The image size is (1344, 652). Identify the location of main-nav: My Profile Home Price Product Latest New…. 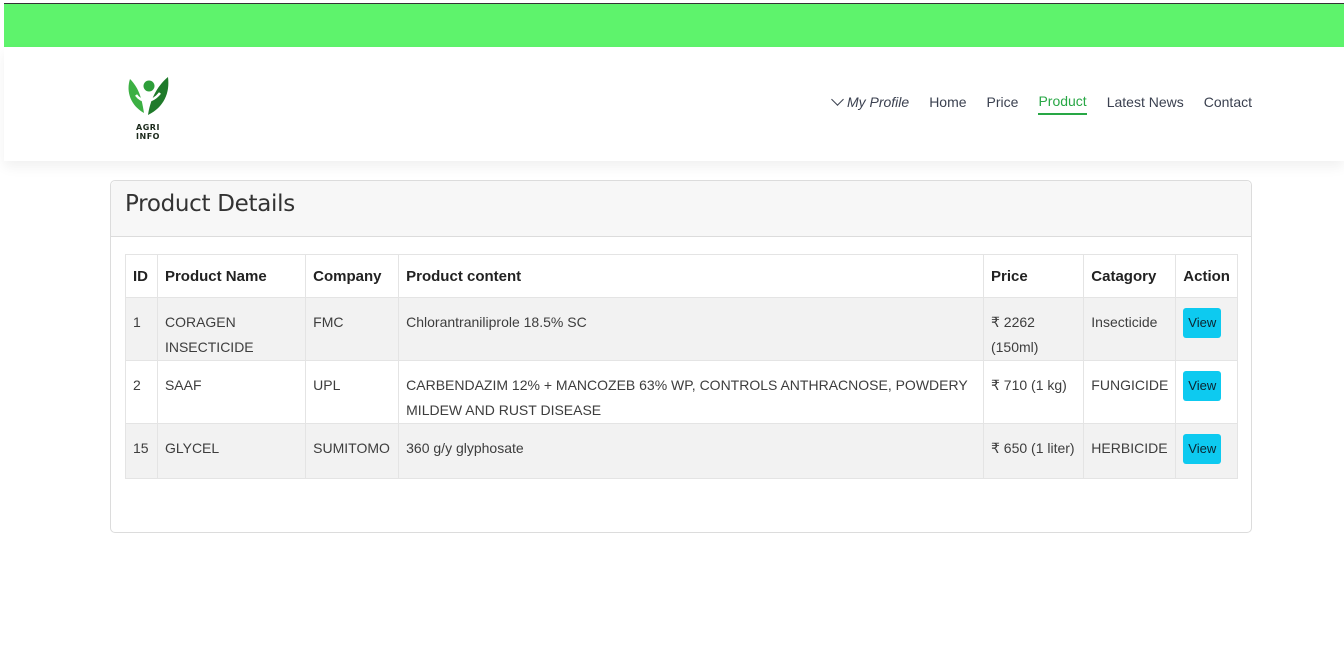
(1041, 103).